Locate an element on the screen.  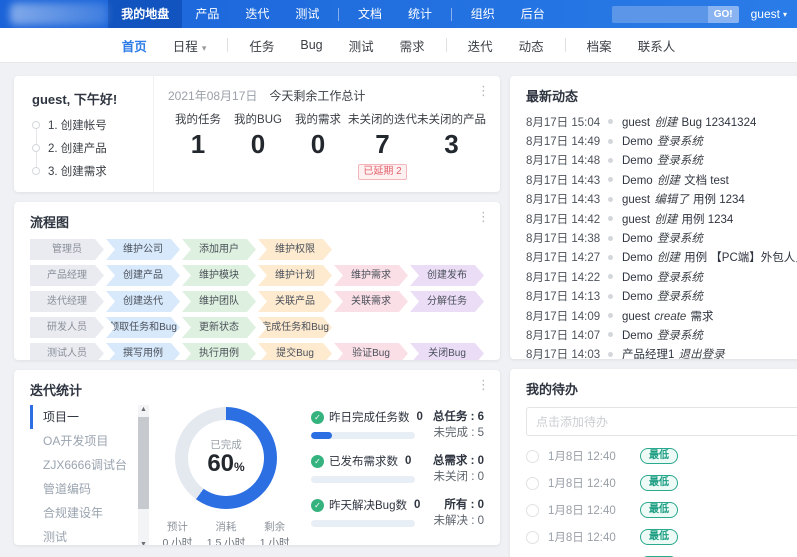
topbar-nav-item: 测试 is located at coordinates (307, 14).